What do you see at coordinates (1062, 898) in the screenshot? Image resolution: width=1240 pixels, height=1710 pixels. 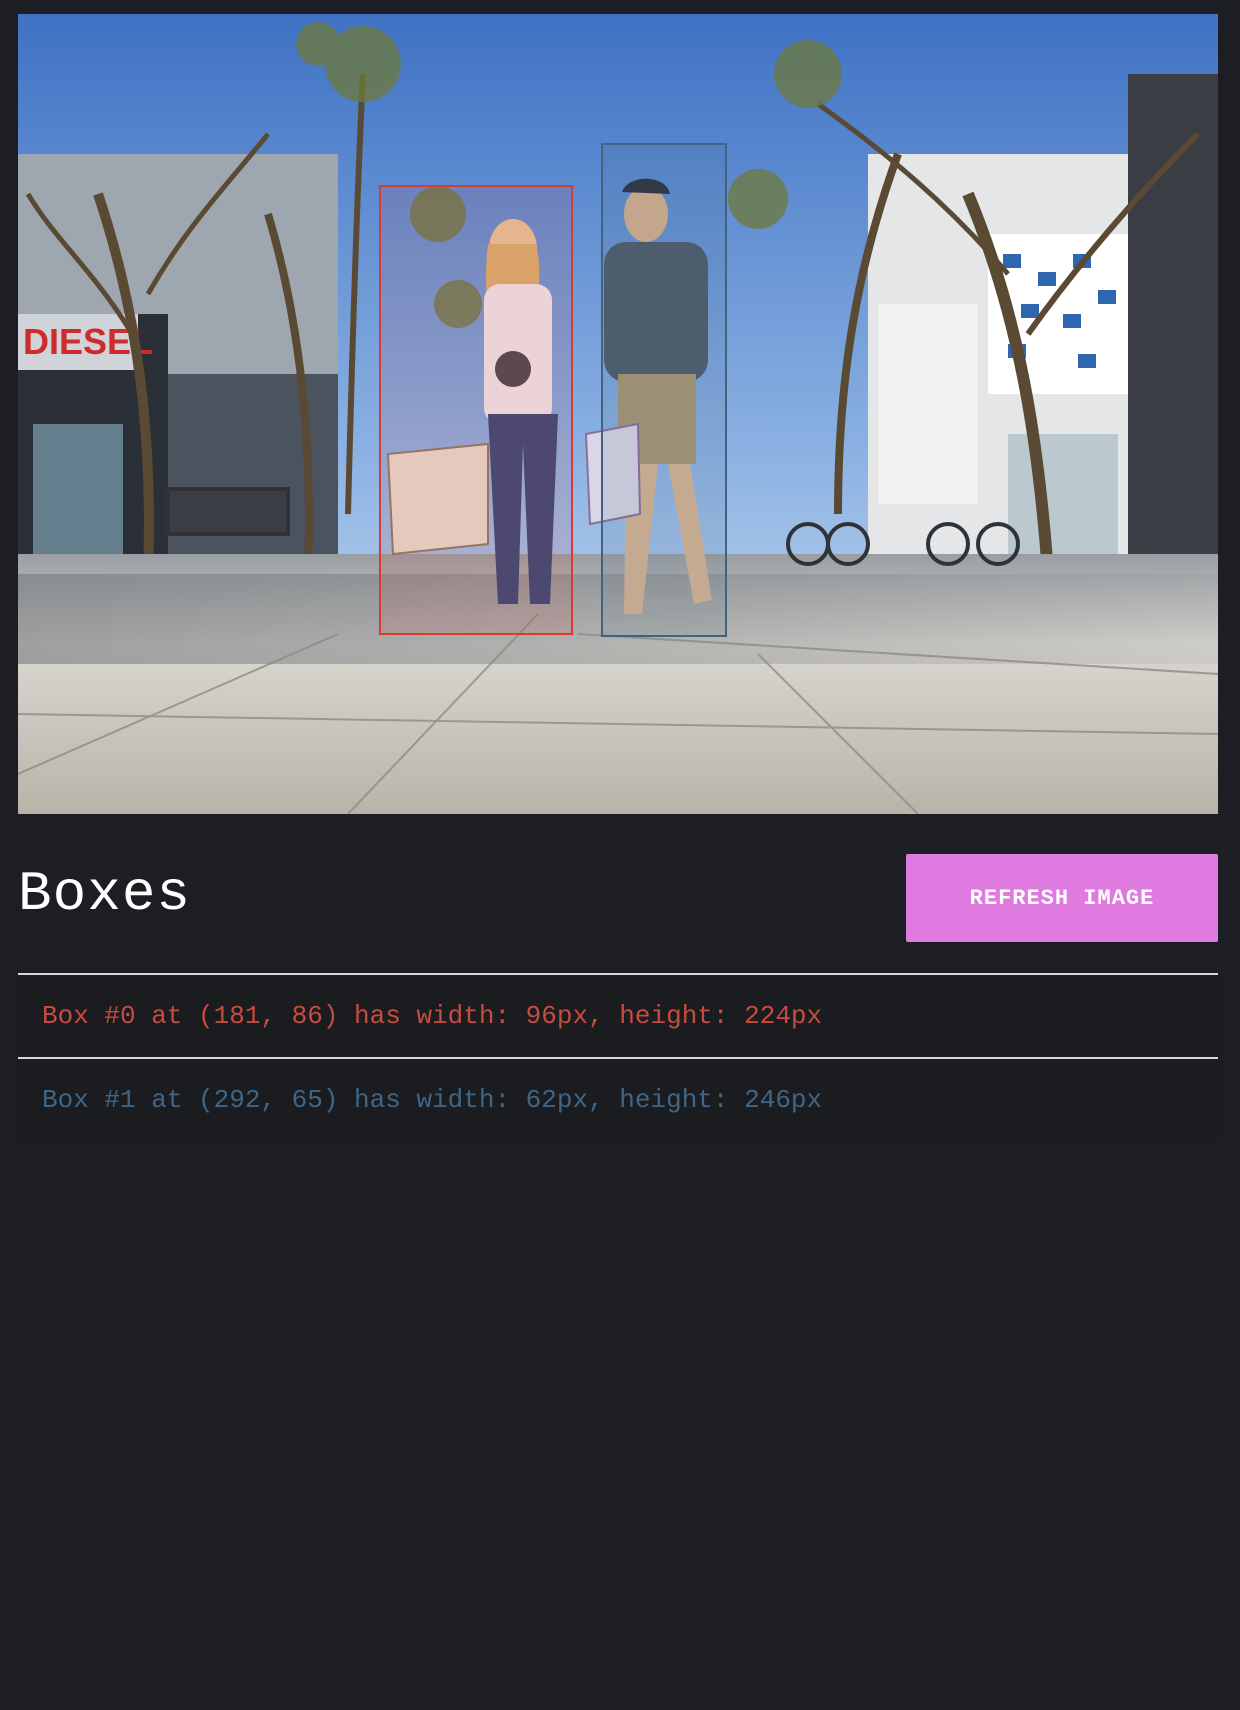 I see `refresh-image-button: REFRESH IMAGE` at bounding box center [1062, 898].